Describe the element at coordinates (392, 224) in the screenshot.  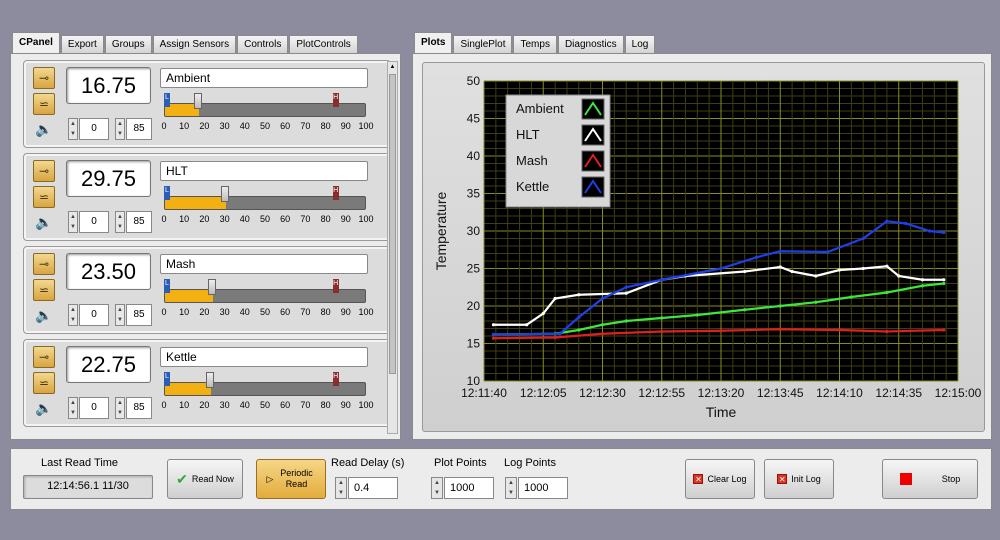
I see `scroll-thumb` at that location.